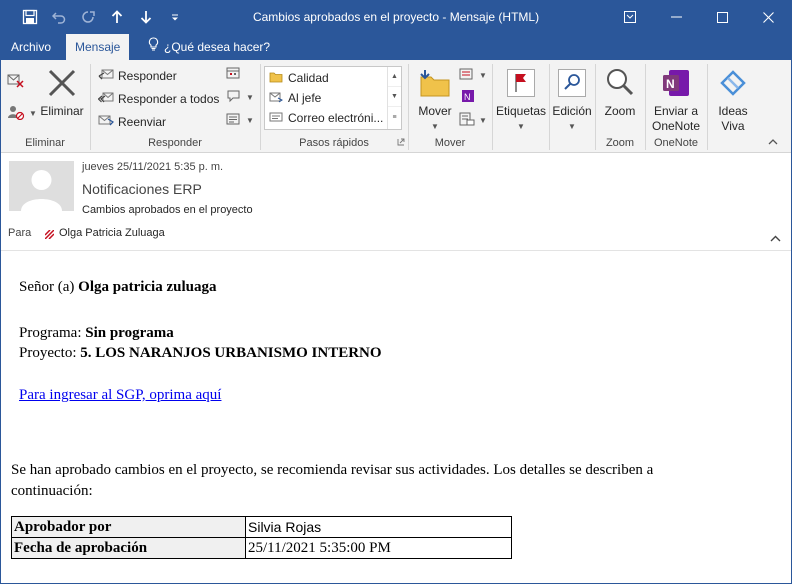 This screenshot has height=584, width=792. I want to click on delete-label: Eliminar, so click(62, 111).